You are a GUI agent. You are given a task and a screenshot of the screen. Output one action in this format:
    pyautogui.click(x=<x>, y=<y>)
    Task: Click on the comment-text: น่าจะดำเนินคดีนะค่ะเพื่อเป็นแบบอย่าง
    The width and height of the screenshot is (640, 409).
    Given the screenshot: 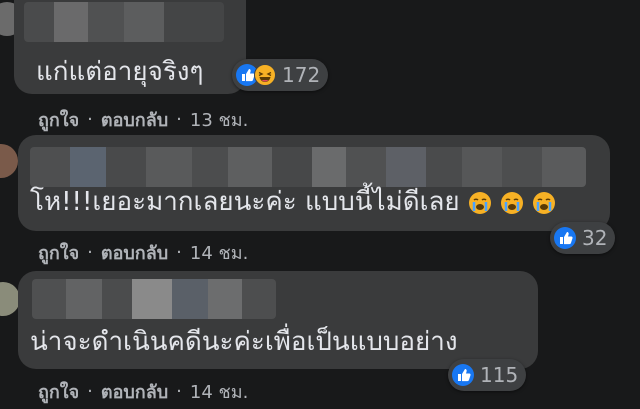 What is the action you would take?
    pyautogui.click(x=244, y=342)
    